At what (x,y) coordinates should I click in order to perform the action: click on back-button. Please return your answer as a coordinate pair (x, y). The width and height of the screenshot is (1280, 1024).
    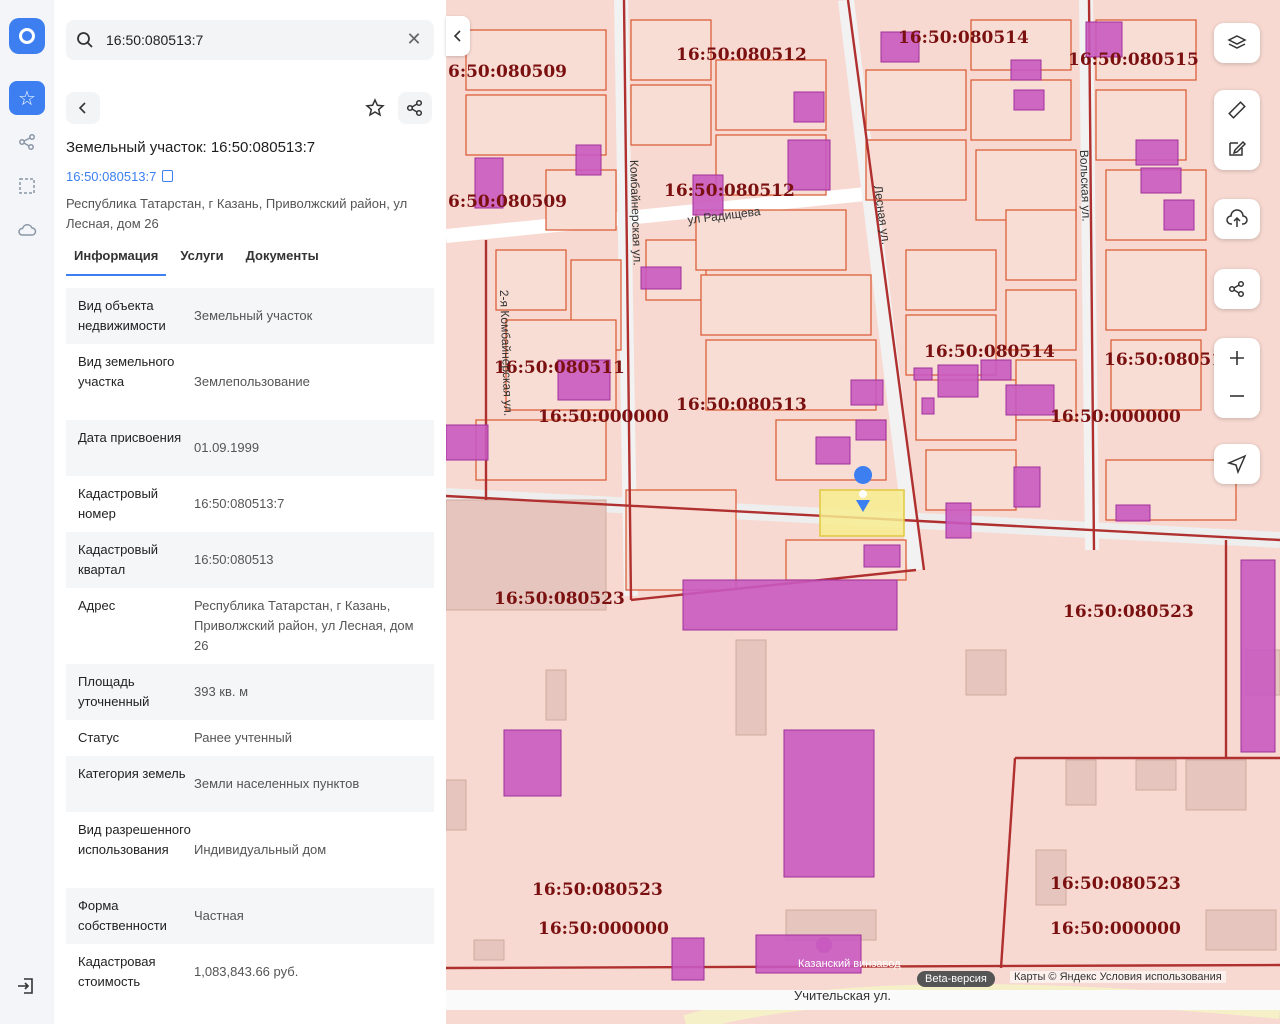
    Looking at the image, I should click on (83, 108).